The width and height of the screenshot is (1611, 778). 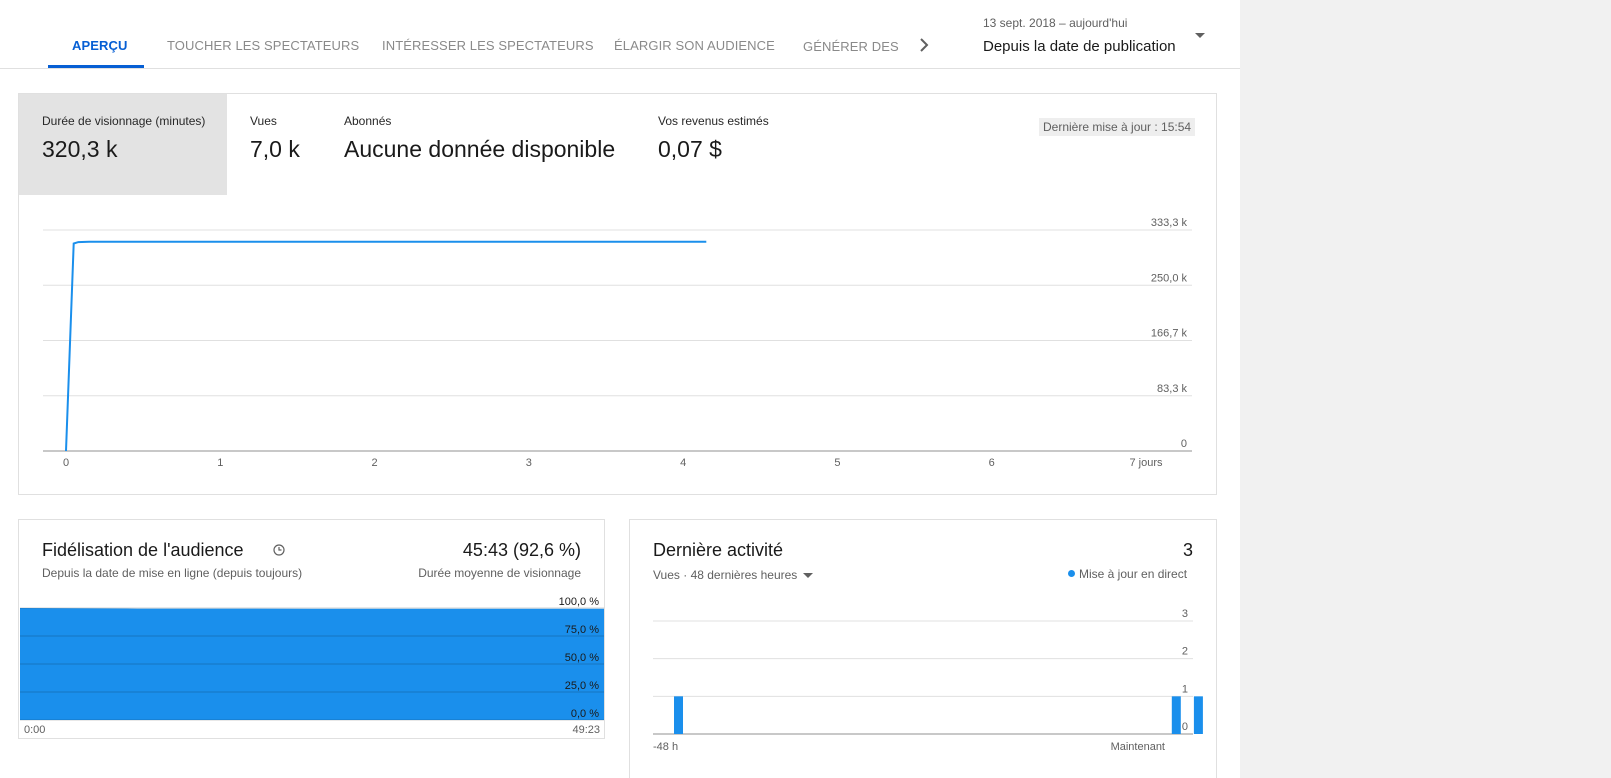 What do you see at coordinates (1055, 23) in the screenshot?
I see `date-range-period: 13 sept. 2018 – aujourd'hui` at bounding box center [1055, 23].